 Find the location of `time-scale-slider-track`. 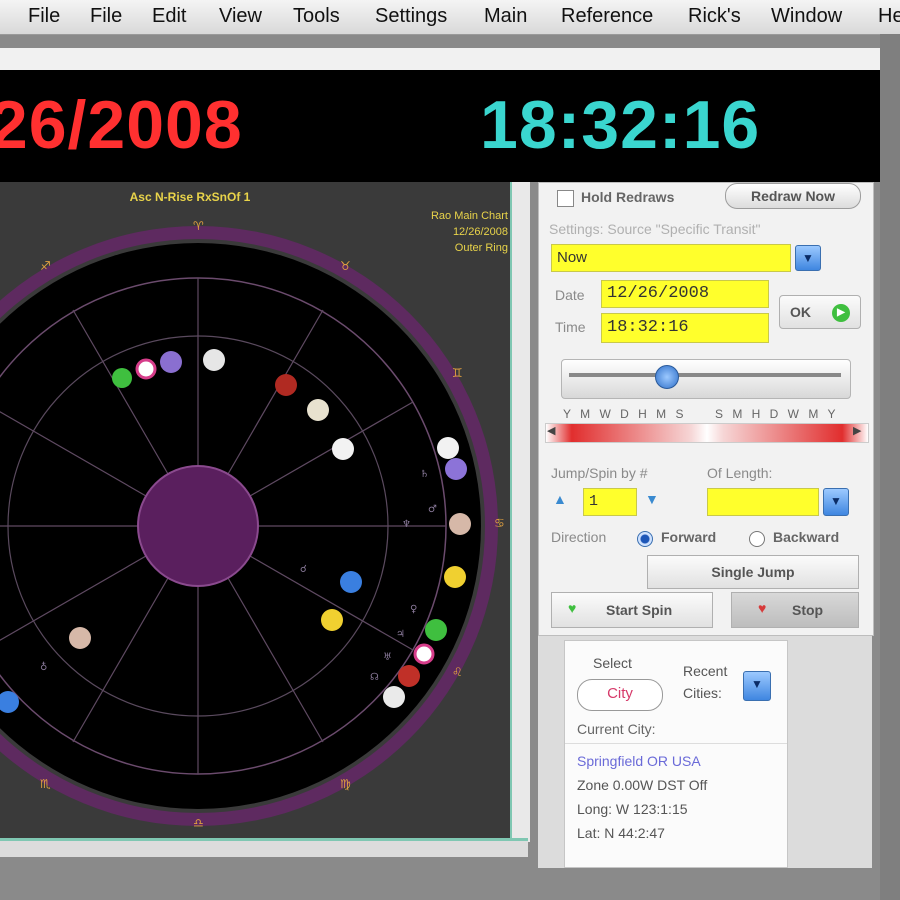

time-scale-slider-track is located at coordinates (706, 379).